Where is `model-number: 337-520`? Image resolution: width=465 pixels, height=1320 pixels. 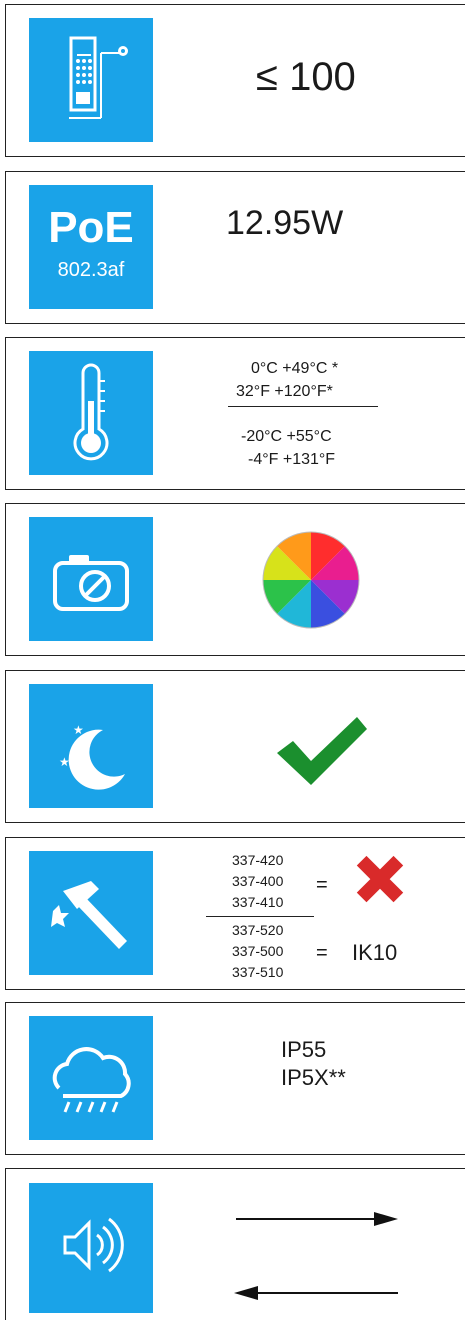
model-number: 337-520 is located at coordinates (258, 930).